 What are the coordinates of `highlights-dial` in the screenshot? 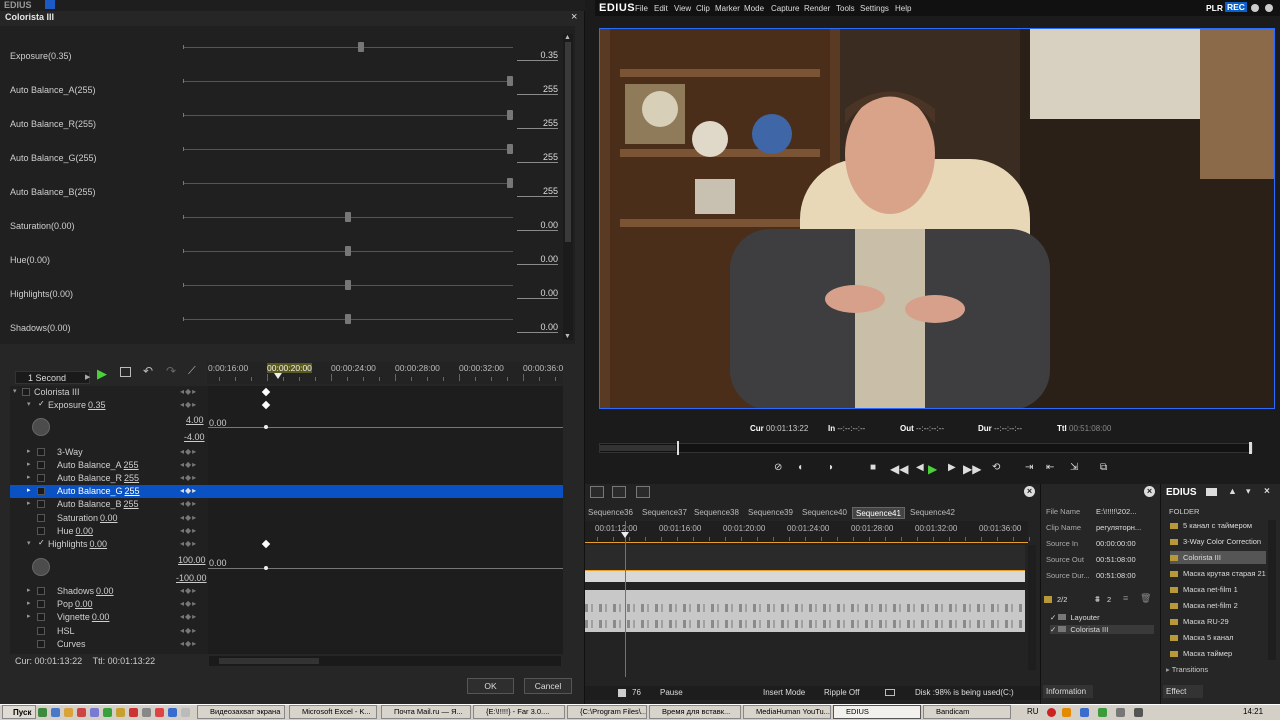 It's located at (41, 567).